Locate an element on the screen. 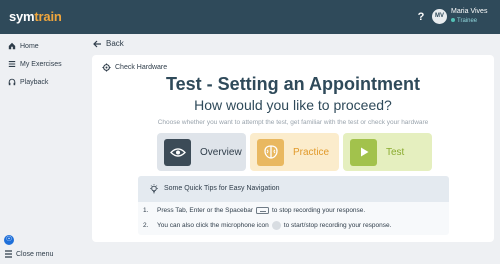 The width and height of the screenshot is (500, 264). avatar: MV is located at coordinates (439, 16).